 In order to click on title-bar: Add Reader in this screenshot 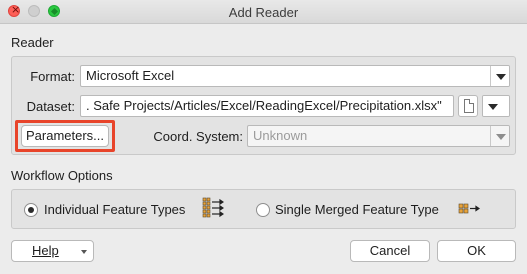, I will do `click(263, 12)`.